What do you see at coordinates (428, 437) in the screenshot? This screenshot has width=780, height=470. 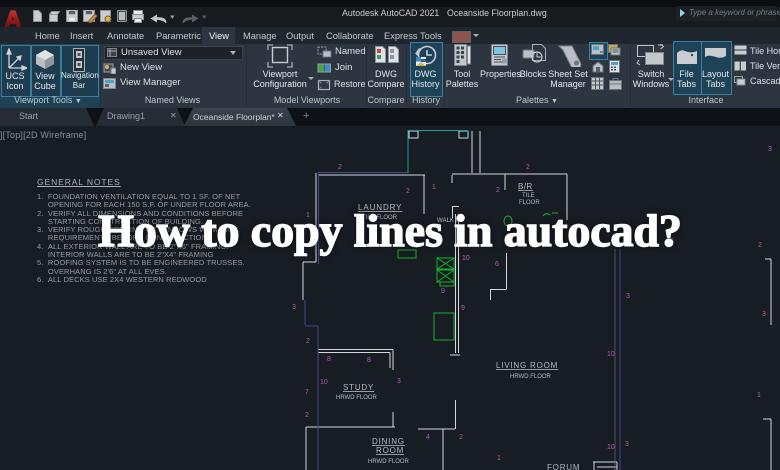 I see `svg-text: 4` at bounding box center [428, 437].